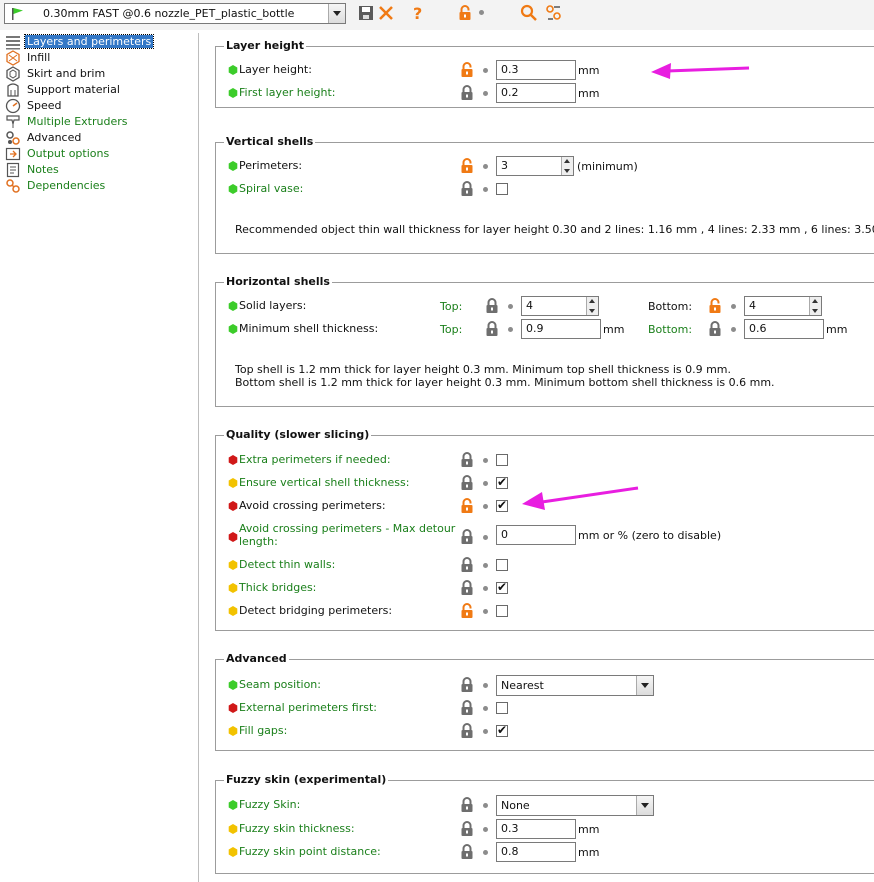 The height and width of the screenshot is (882, 874). Describe the element at coordinates (575, 685) in the screenshot. I see `seam-position-select: Nearest` at that location.